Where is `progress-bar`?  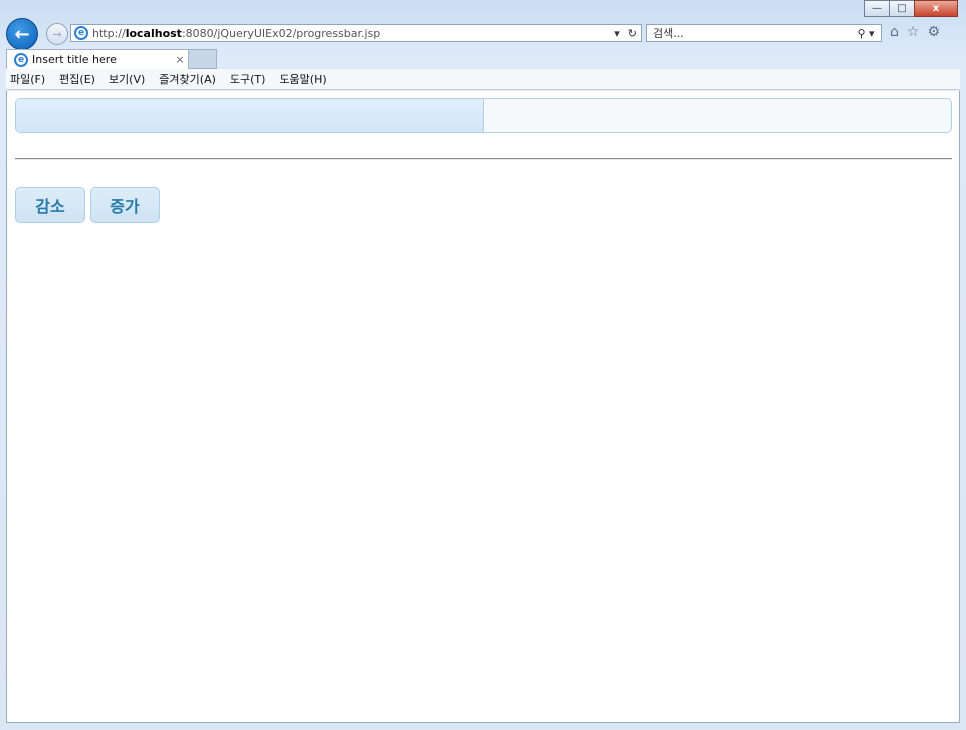 progress-bar is located at coordinates (483, 115).